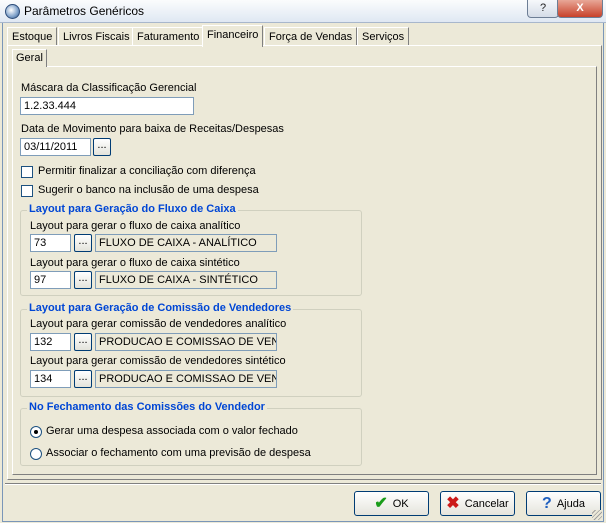 This screenshot has width=606, height=523. I want to click on fluxo-analitico-code-field: 73, so click(50, 243).